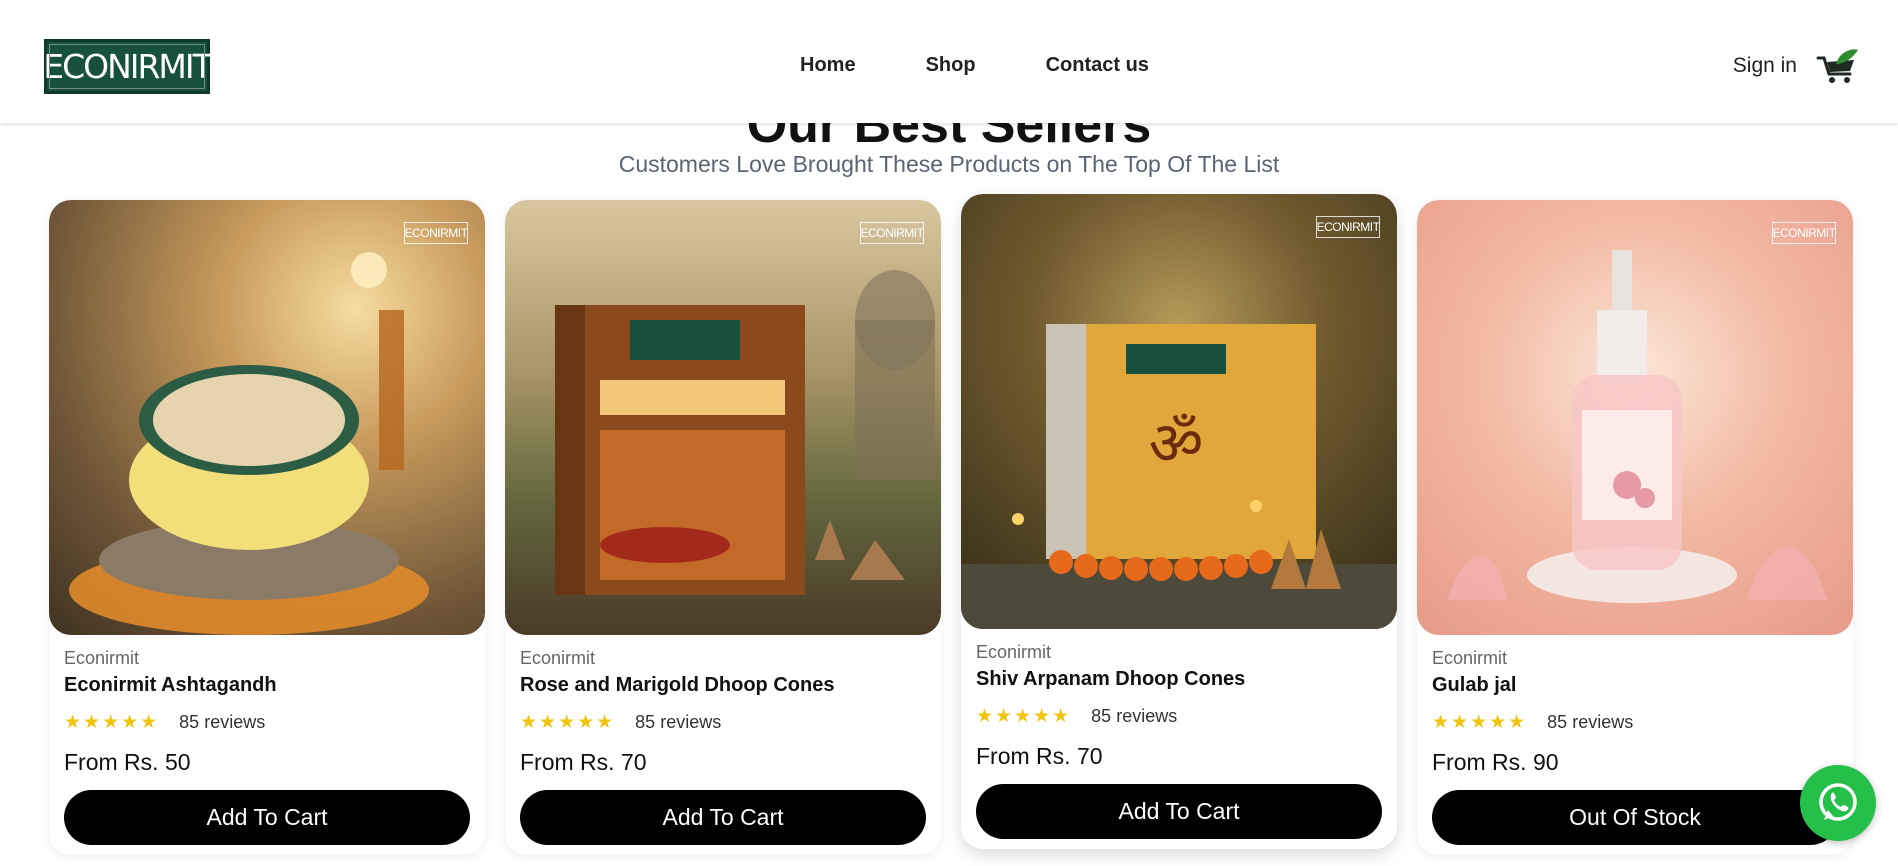 The image size is (1898, 866). I want to click on site-logo: ECONIRMIT, so click(128, 66).